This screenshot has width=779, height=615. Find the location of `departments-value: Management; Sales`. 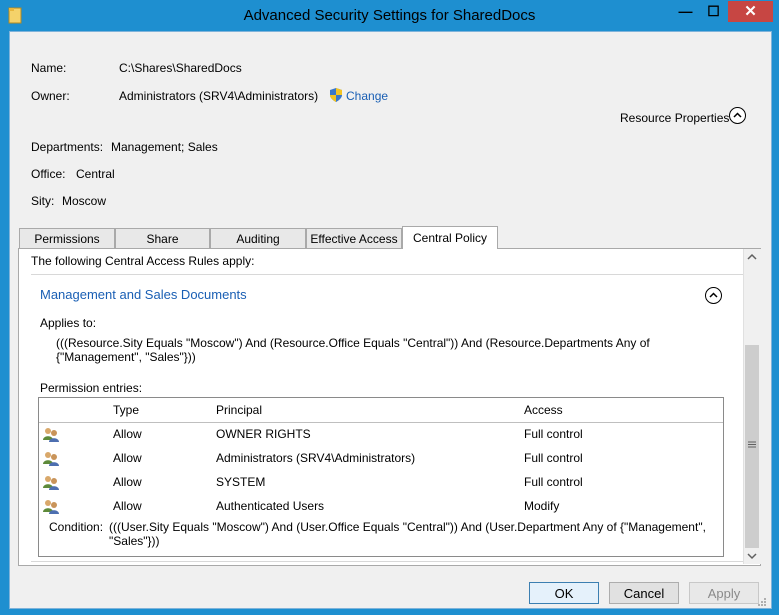

departments-value: Management; Sales is located at coordinates (164, 147).